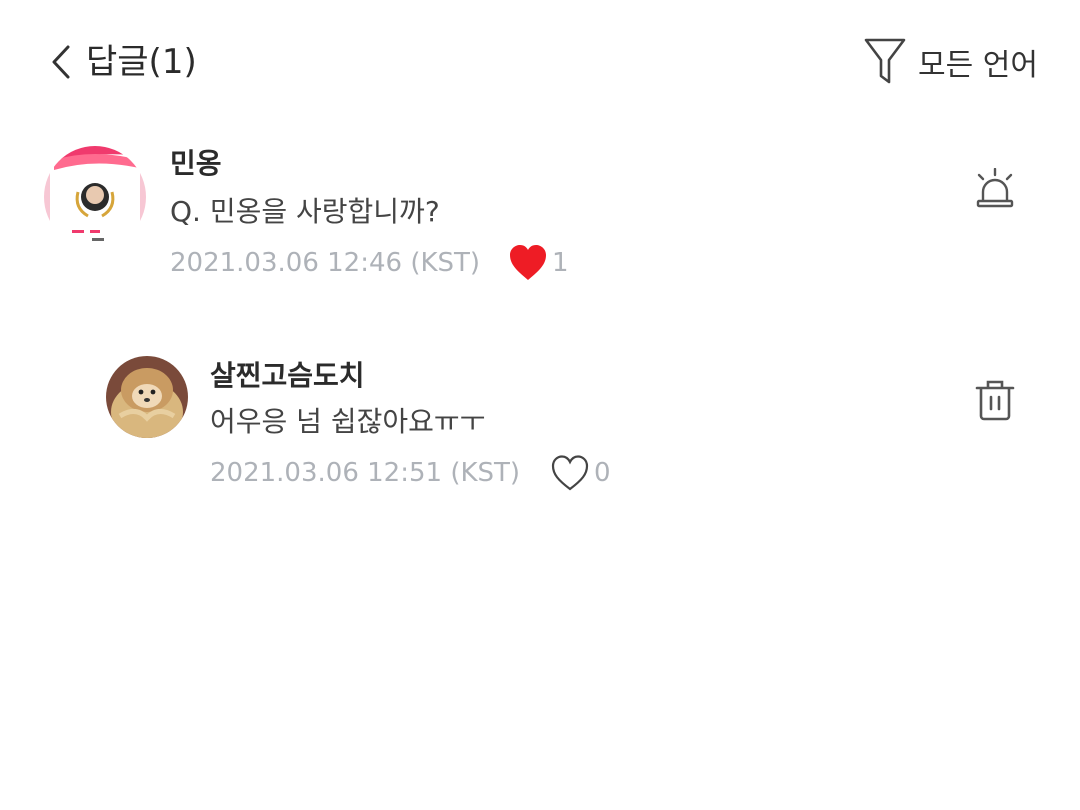 Image resolution: width=1080 pixels, height=810 pixels. I want to click on report-siren-icon, so click(995, 187).